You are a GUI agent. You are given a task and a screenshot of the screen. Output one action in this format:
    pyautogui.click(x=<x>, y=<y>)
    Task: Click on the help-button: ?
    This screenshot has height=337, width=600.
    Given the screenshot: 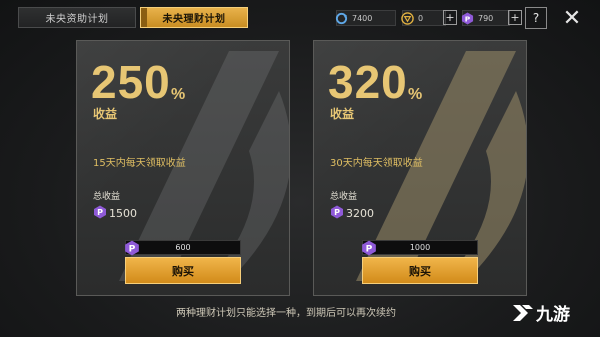 What is the action you would take?
    pyautogui.click(x=536, y=18)
    